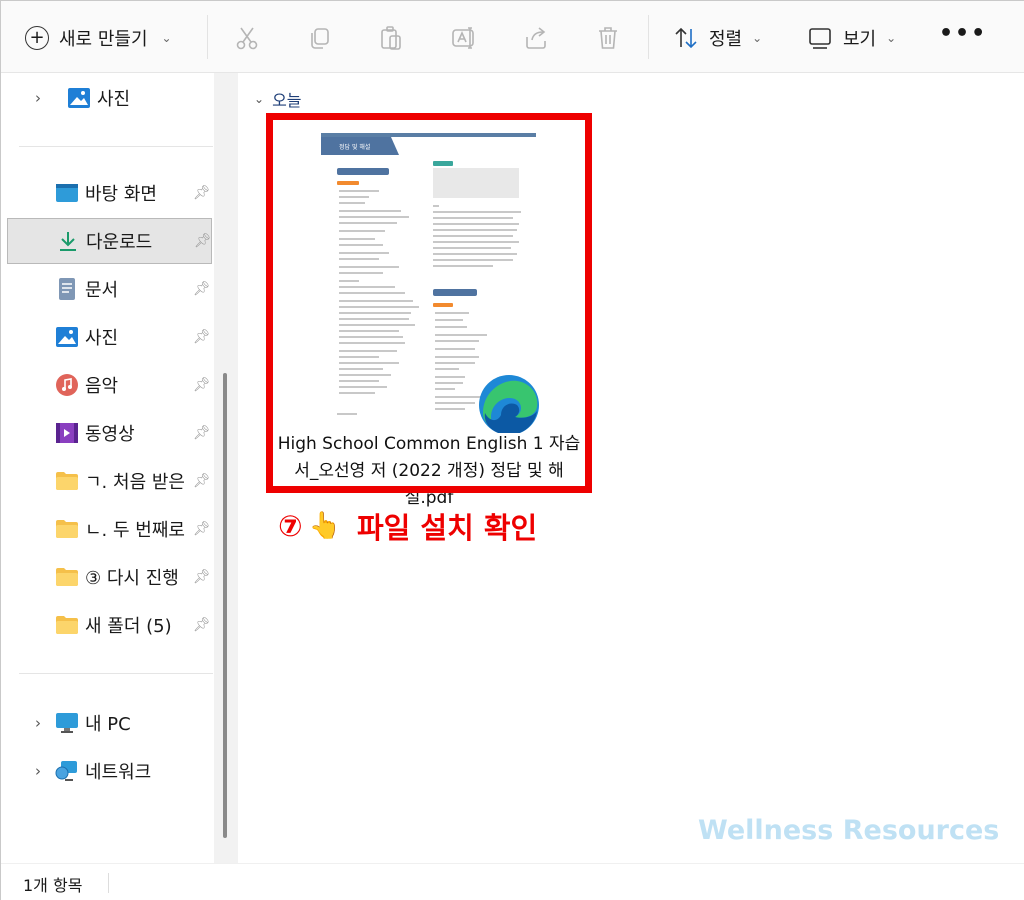  I want to click on sidebar-item-videos: 동영상 📌︎, so click(109, 433).